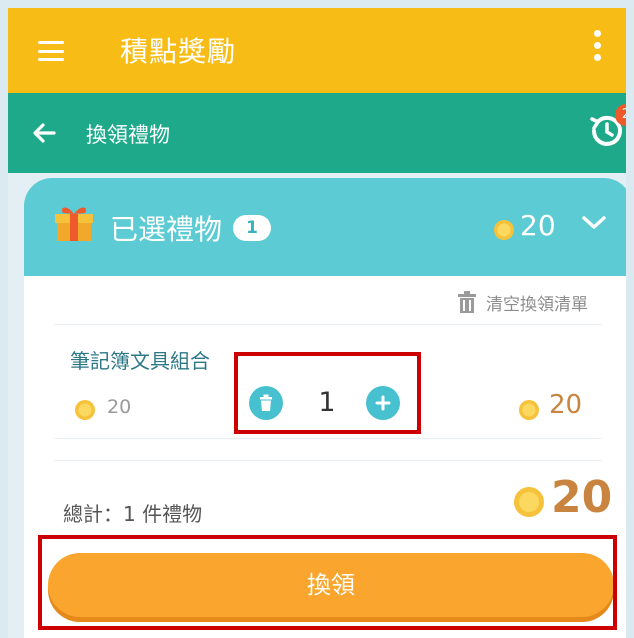 The height and width of the screenshot is (638, 634). Describe the element at coordinates (582, 497) in the screenshot. I see `total-points: 20` at that location.